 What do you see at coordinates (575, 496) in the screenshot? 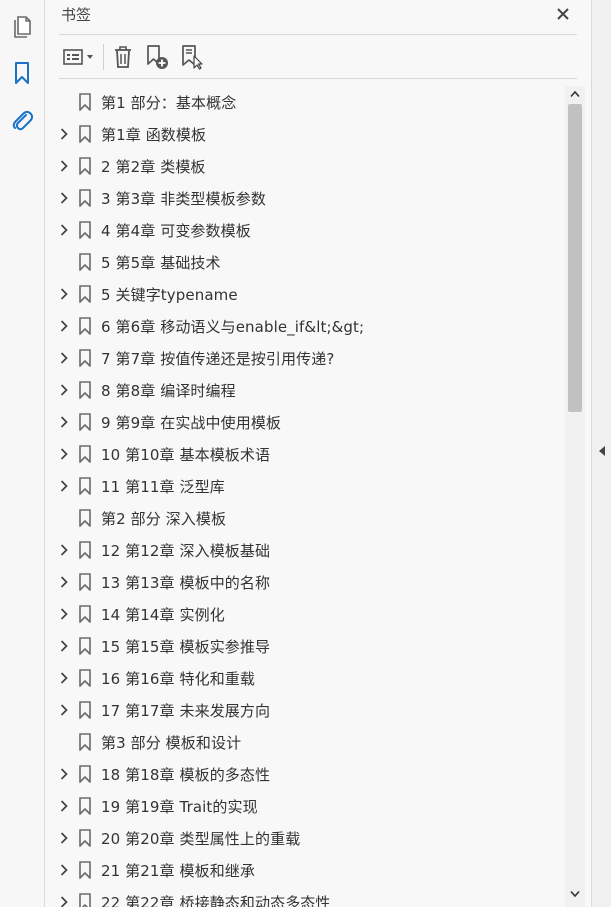
I see `vertical-scrollbar` at bounding box center [575, 496].